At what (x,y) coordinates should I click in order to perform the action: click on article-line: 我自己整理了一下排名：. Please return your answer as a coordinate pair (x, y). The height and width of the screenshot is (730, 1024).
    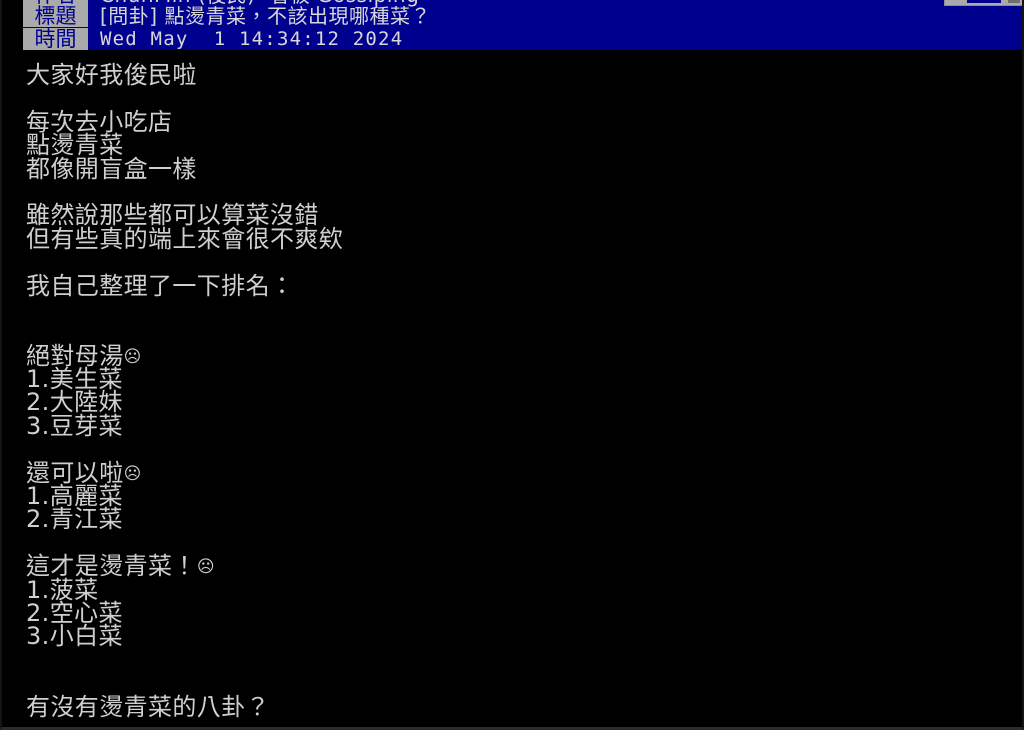
    Looking at the image, I should click on (160, 285).